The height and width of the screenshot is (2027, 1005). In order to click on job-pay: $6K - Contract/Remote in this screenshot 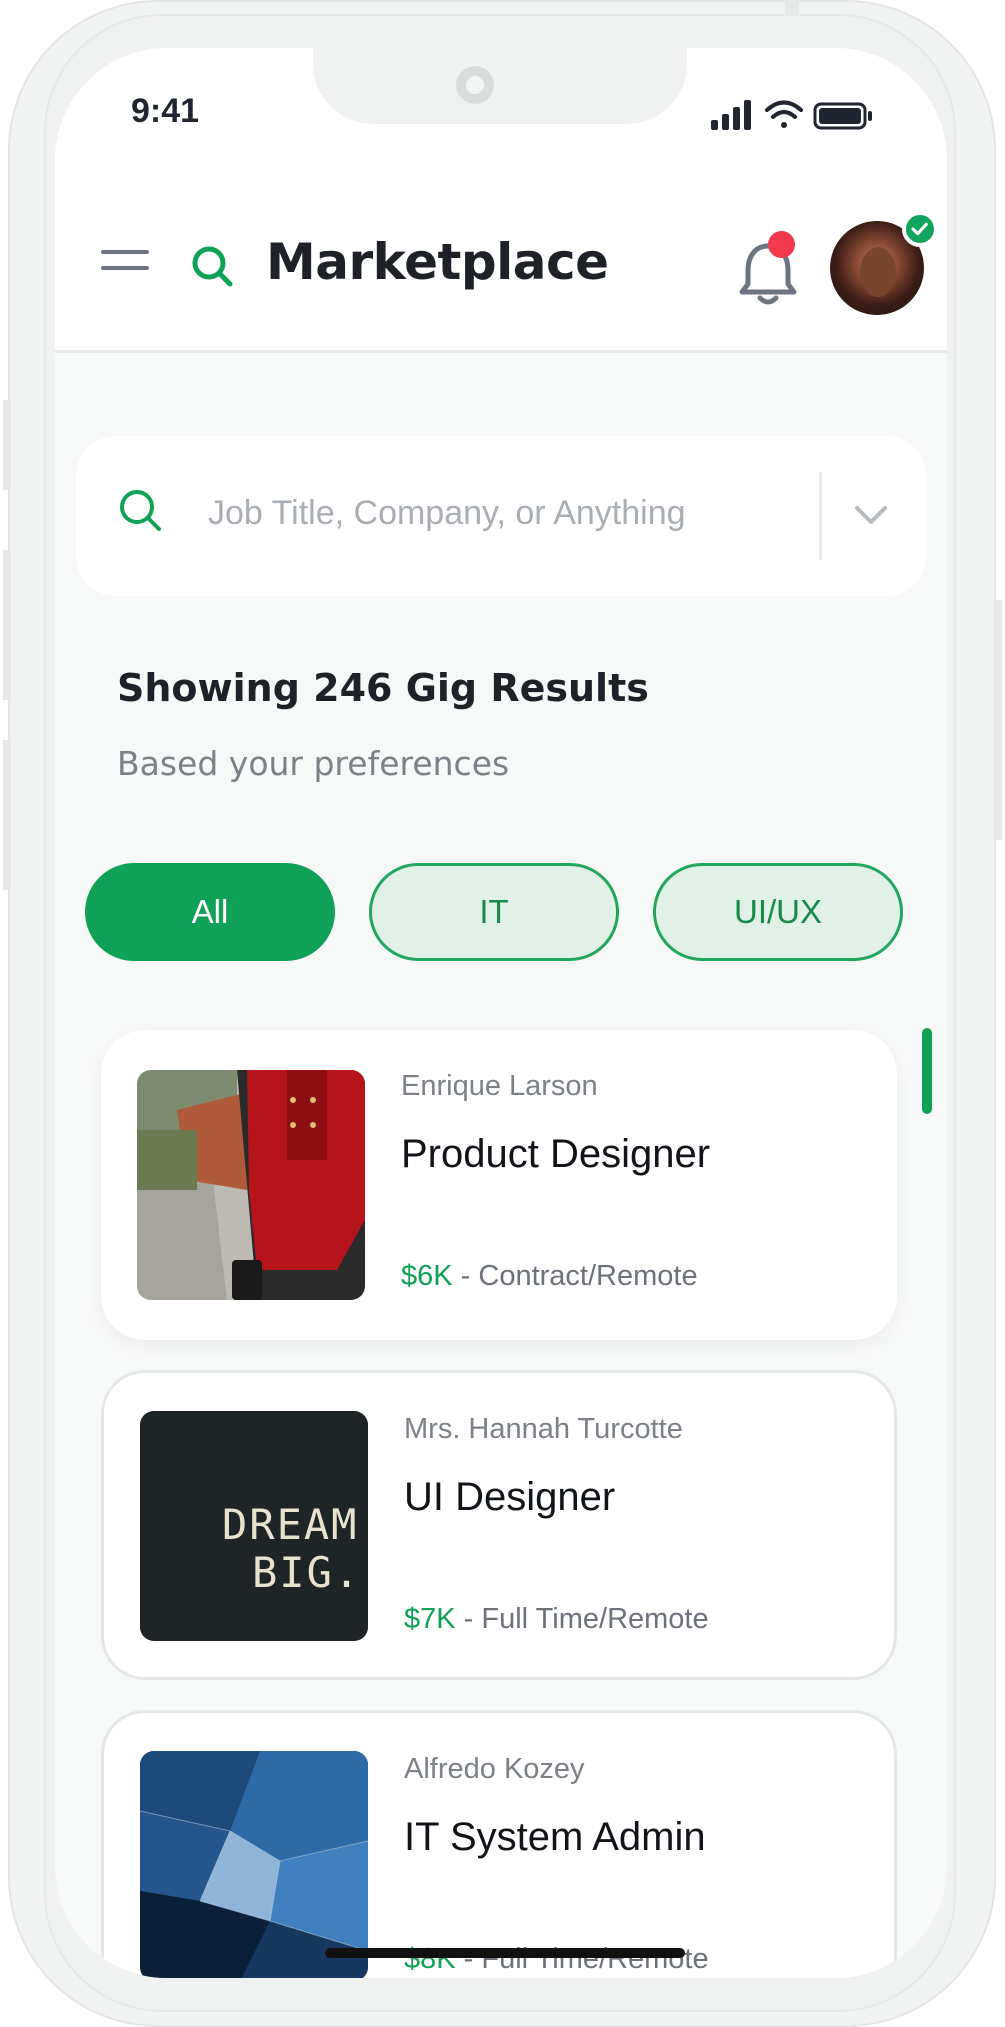, I will do `click(549, 1276)`.